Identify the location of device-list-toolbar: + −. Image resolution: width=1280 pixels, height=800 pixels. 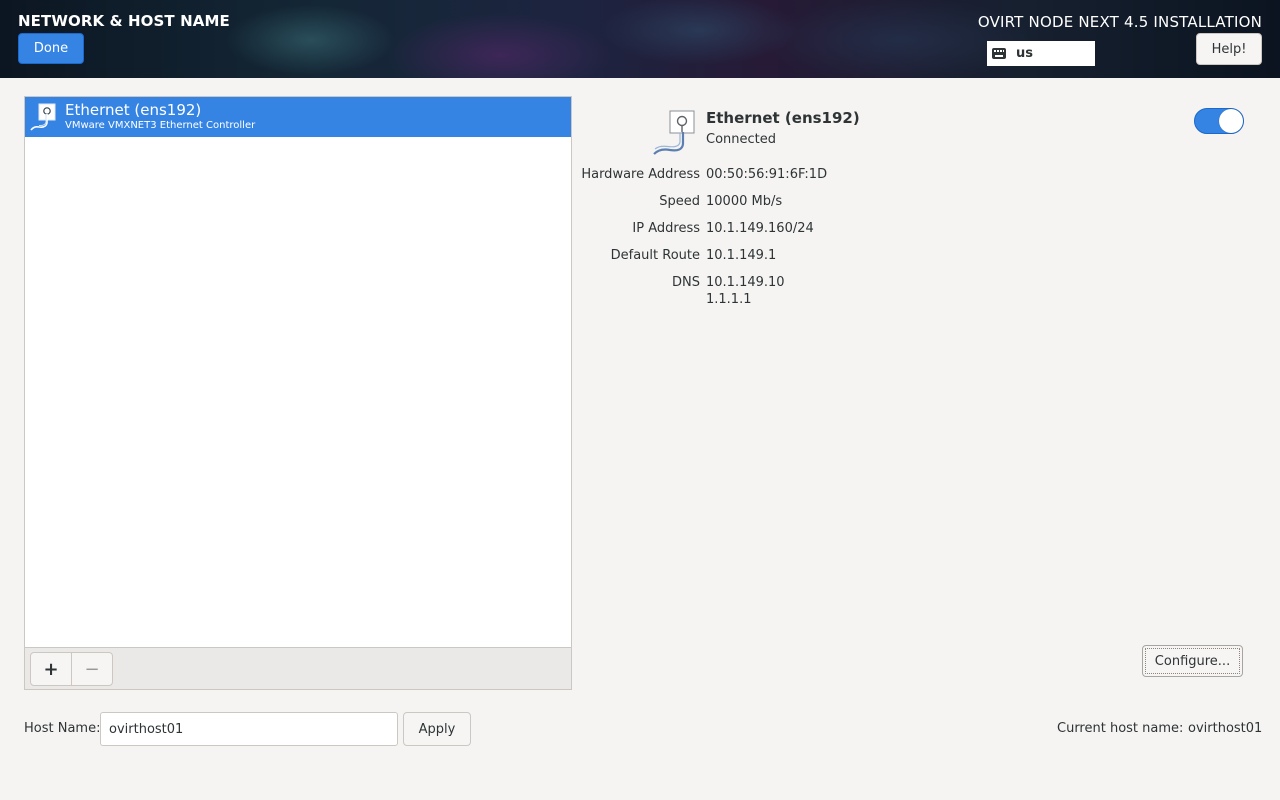
(298, 668).